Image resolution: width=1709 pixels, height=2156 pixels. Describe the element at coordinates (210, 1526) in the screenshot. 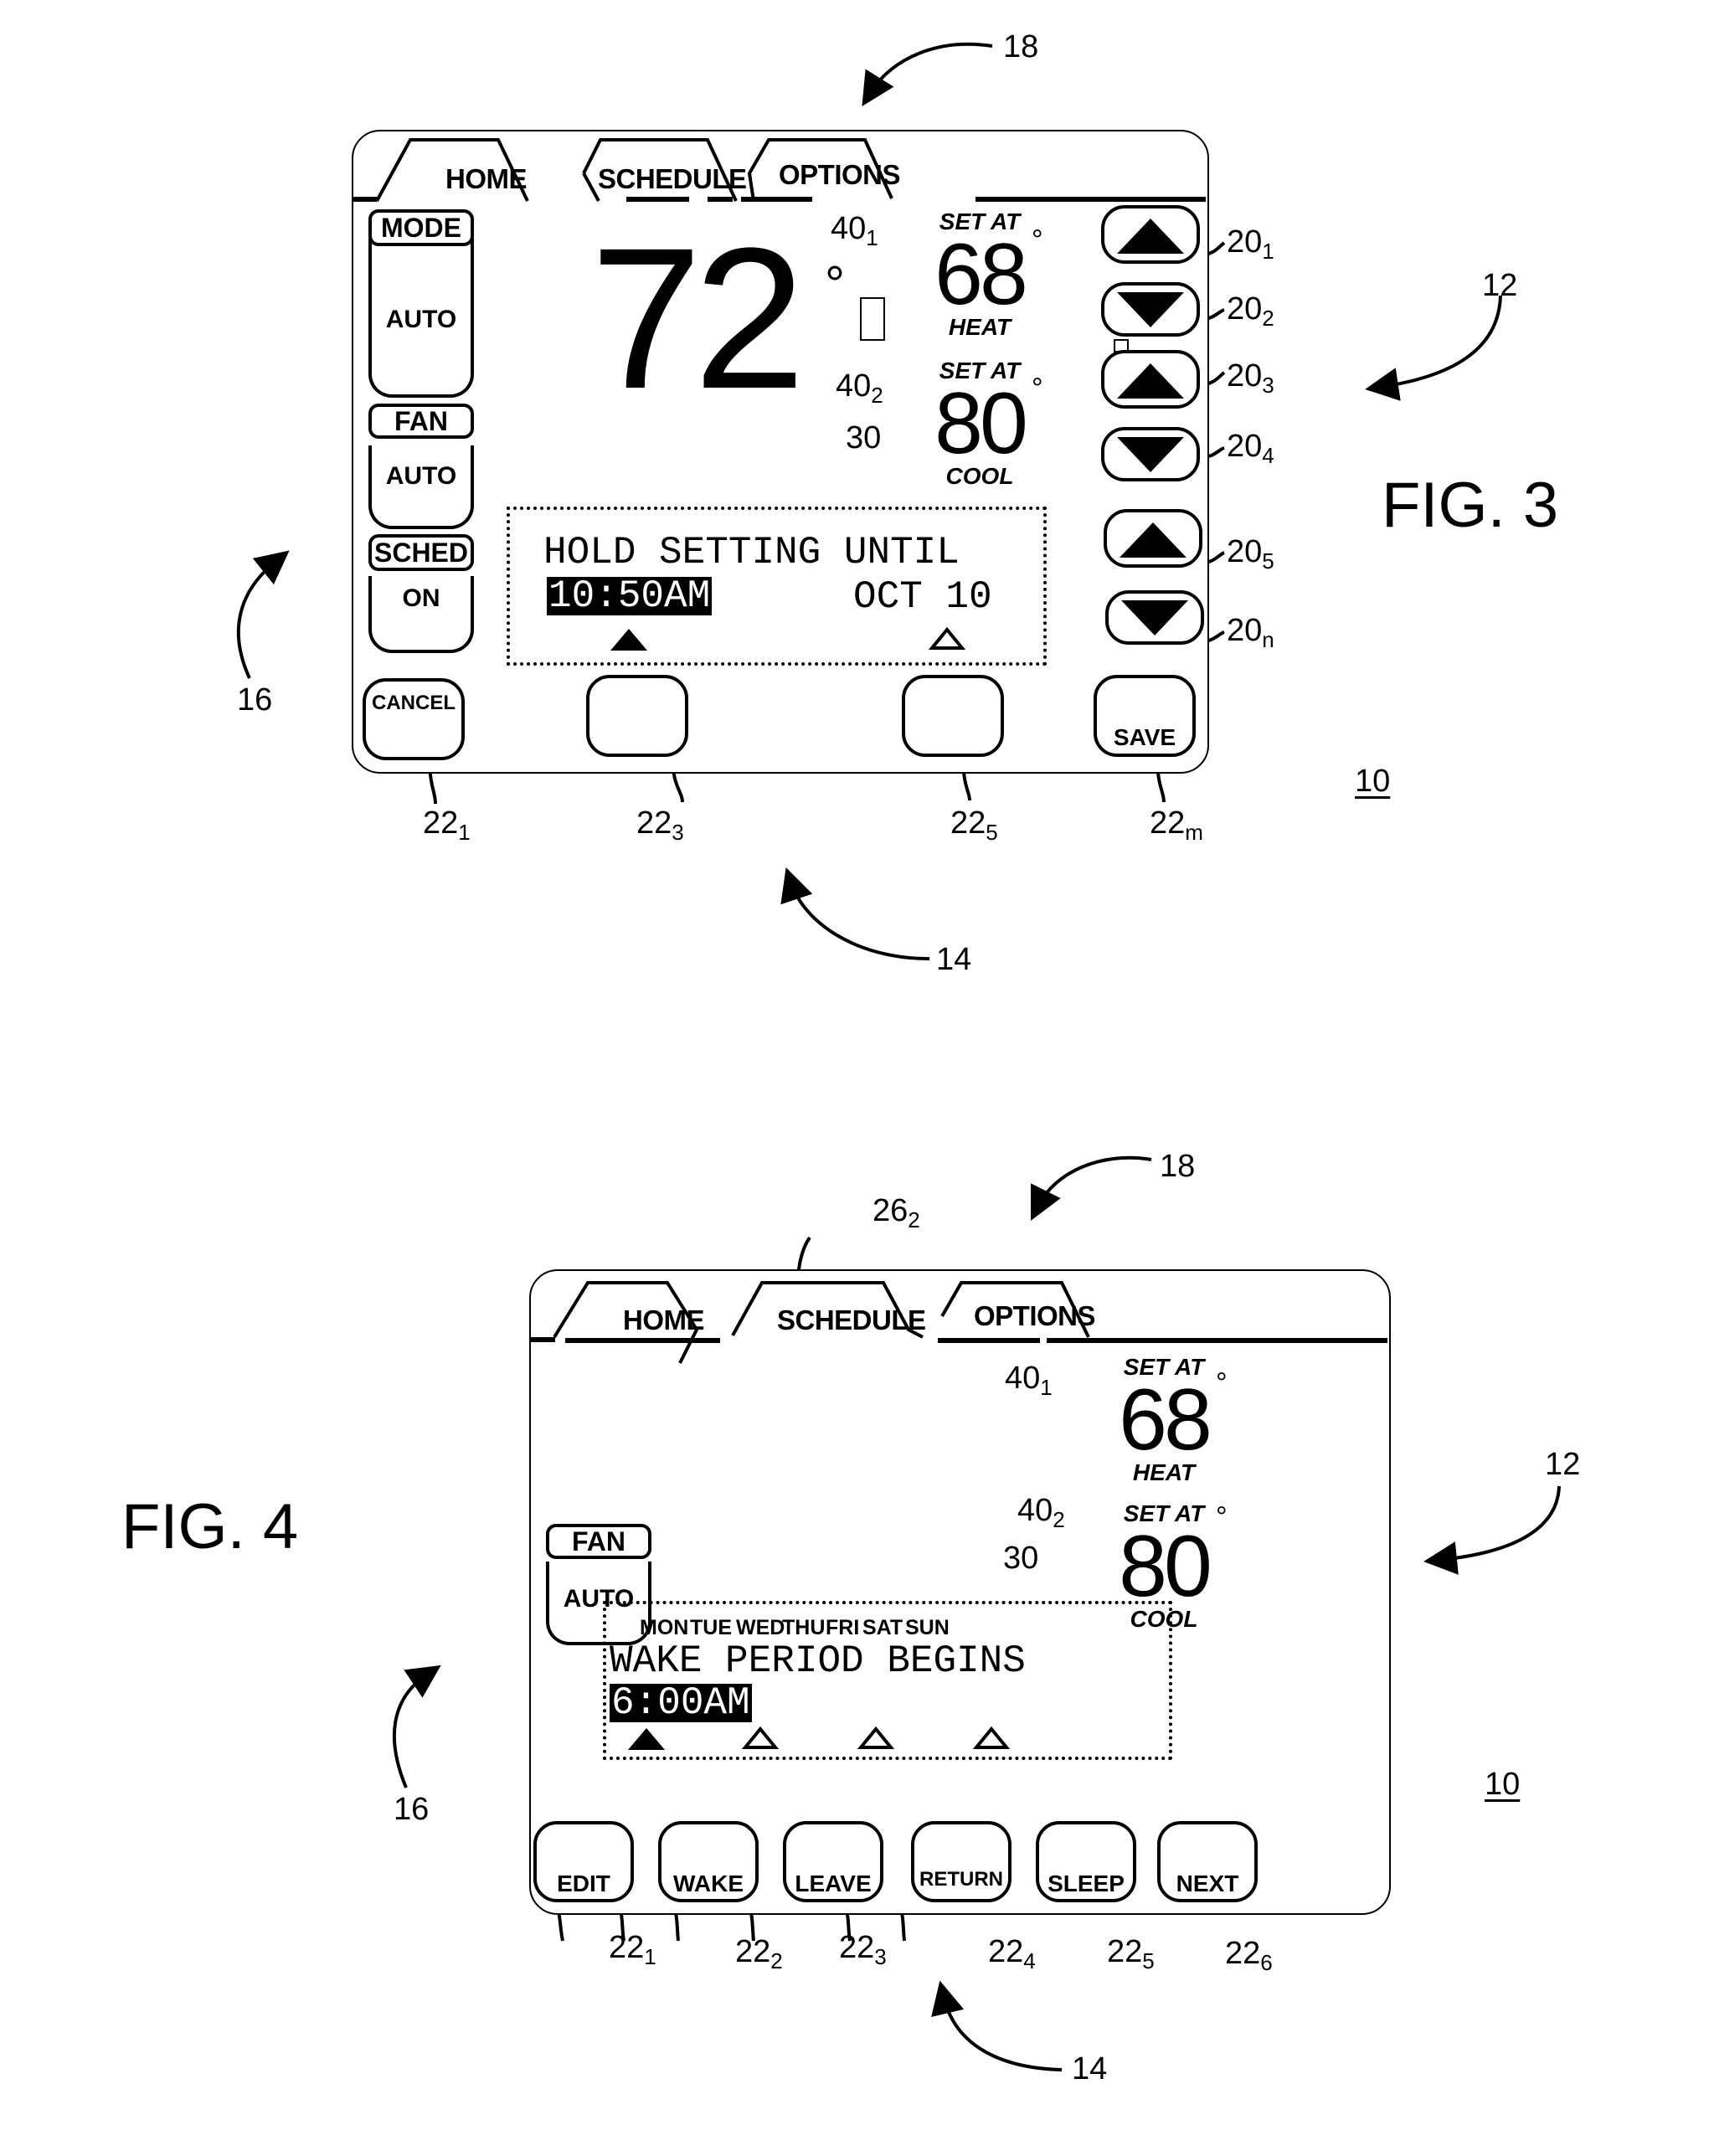

I see `figure-label-fig4: FIG. 4` at that location.